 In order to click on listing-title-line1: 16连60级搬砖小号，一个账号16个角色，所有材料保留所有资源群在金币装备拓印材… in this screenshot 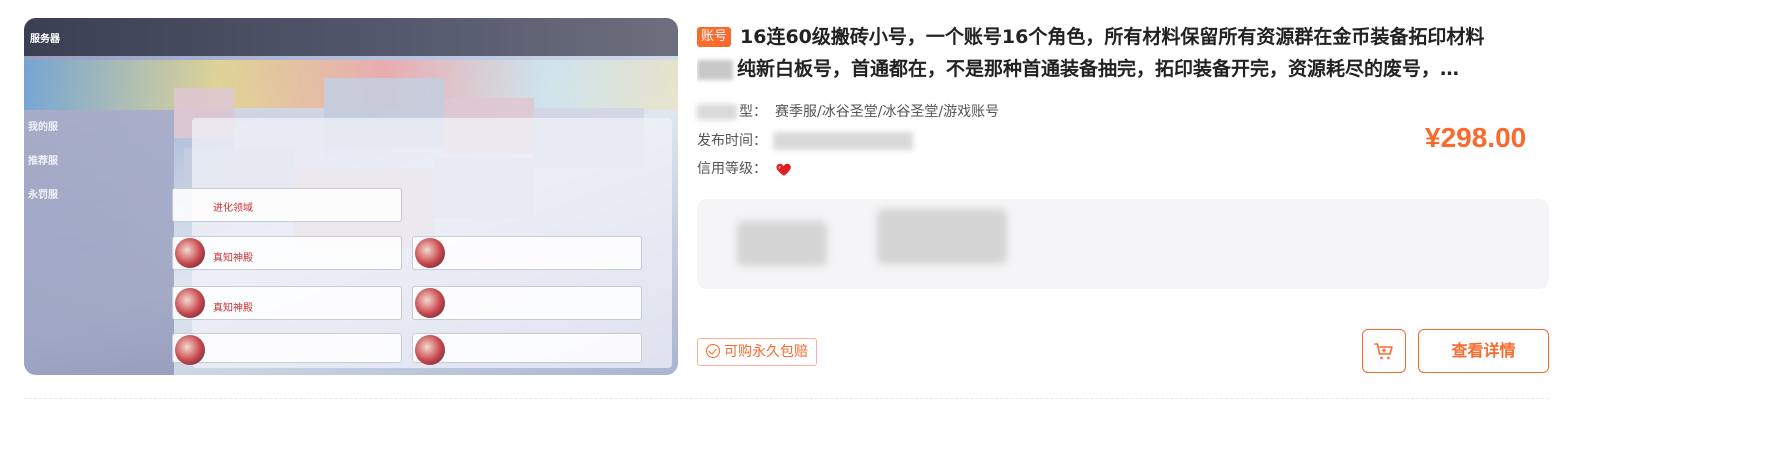, I will do `click(1112, 37)`.